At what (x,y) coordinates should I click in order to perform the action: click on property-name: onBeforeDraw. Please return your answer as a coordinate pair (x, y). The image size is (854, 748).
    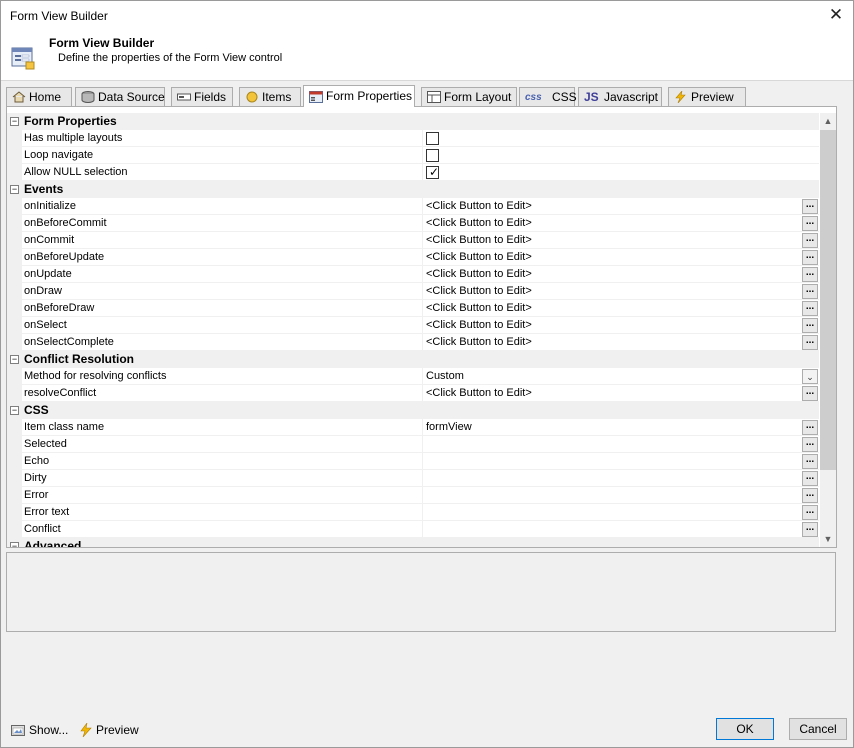
    Looking at the image, I should click on (59, 308).